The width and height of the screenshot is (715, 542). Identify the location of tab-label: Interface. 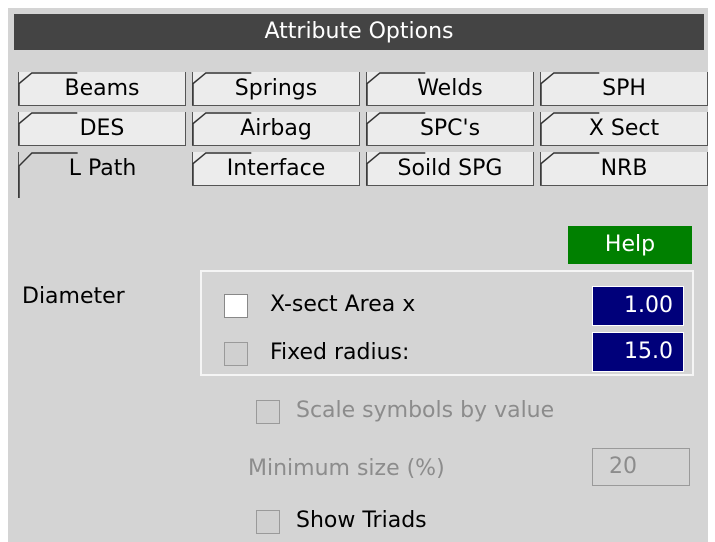
(276, 168).